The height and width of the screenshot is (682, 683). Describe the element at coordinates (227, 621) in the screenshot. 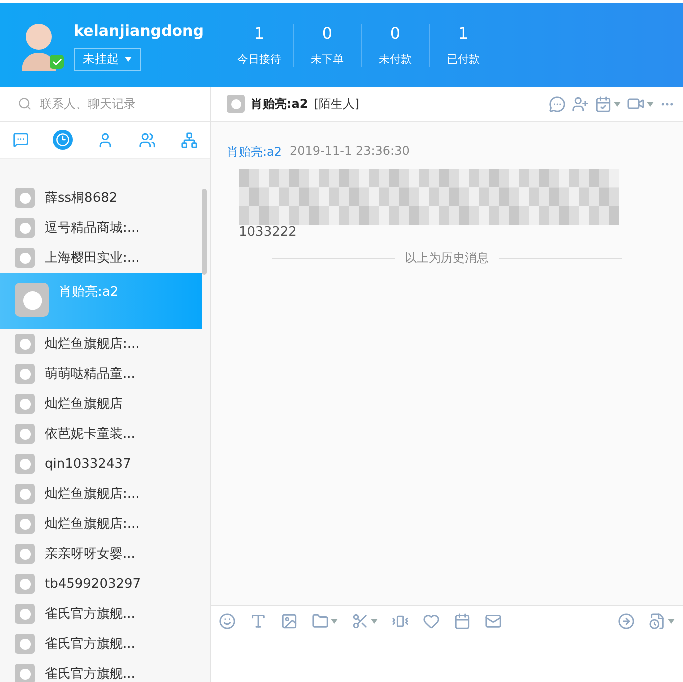

I see `emoji-icon` at that location.